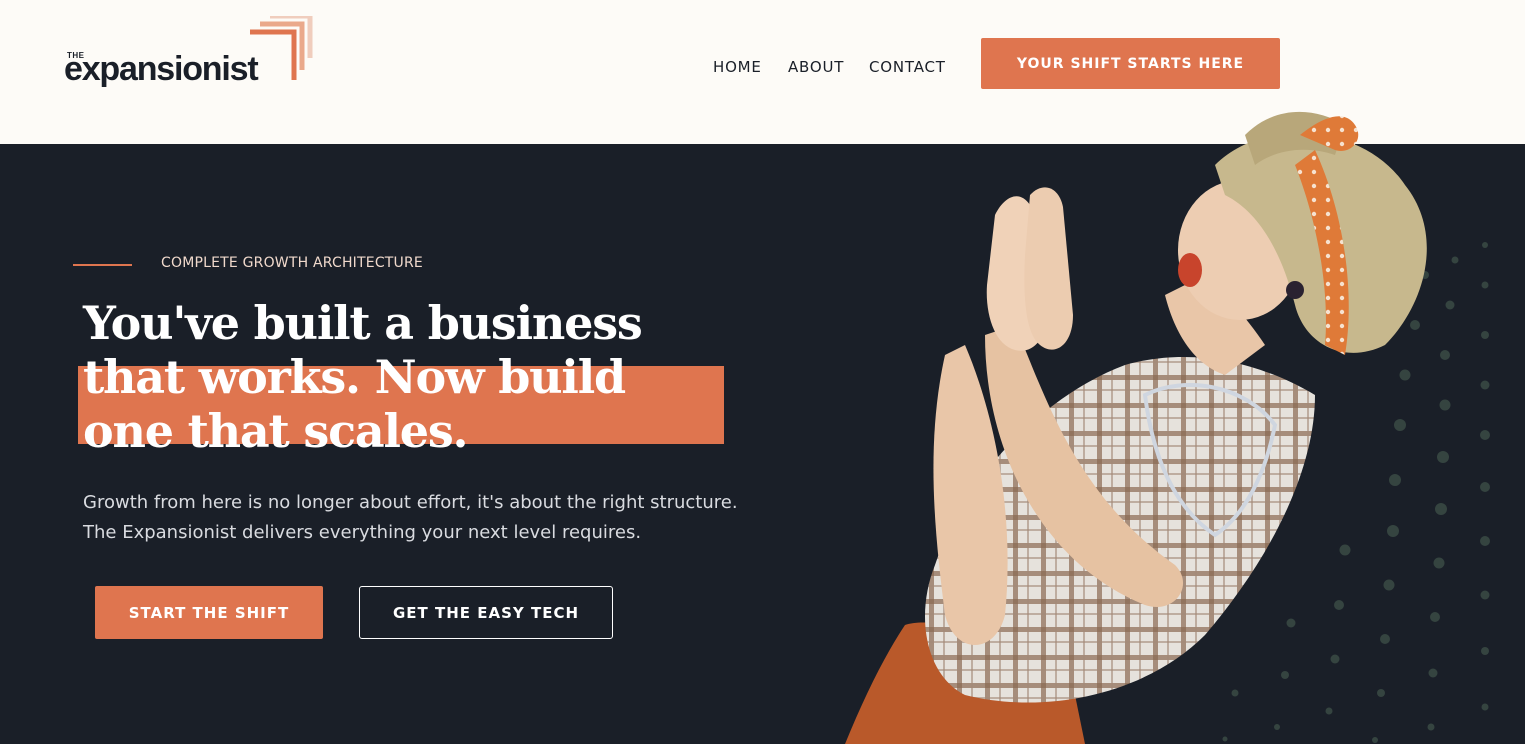  Describe the element at coordinates (161, 69) in the screenshot. I see `logo-wordmark: expansionist` at that location.